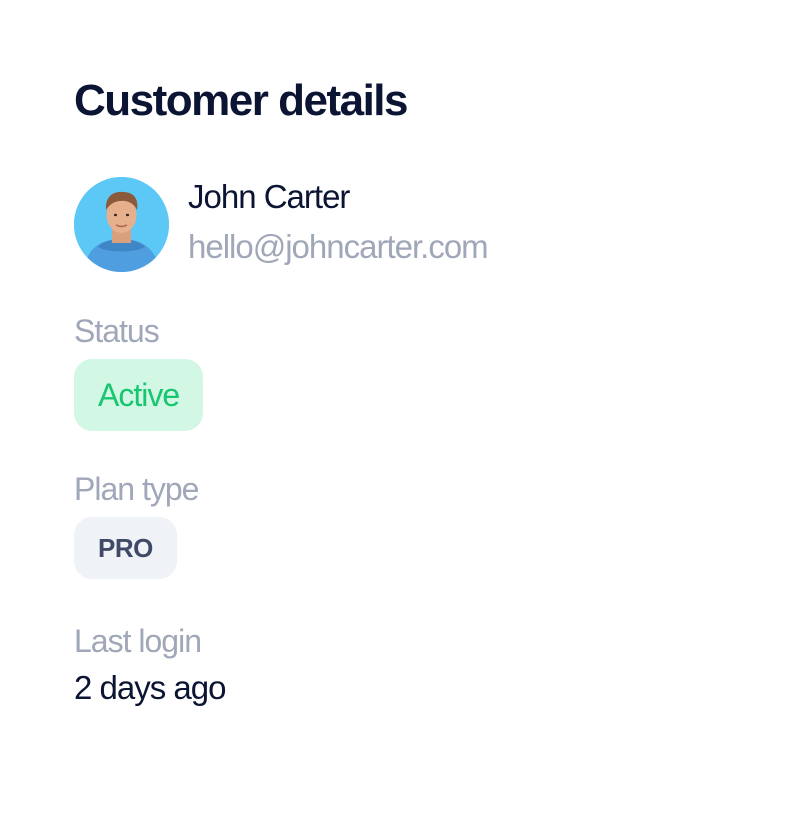 This screenshot has height=834, width=786. I want to click on avatar, so click(121, 224).